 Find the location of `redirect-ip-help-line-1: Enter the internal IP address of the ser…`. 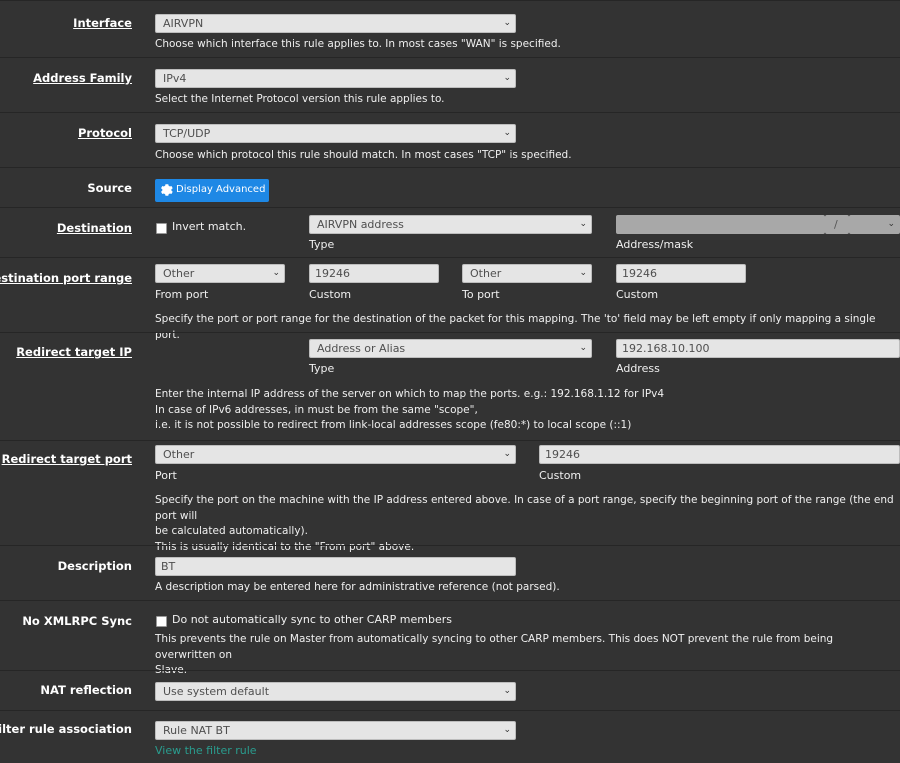

redirect-ip-help-line-1: Enter the internal IP address of the ser… is located at coordinates (410, 394).